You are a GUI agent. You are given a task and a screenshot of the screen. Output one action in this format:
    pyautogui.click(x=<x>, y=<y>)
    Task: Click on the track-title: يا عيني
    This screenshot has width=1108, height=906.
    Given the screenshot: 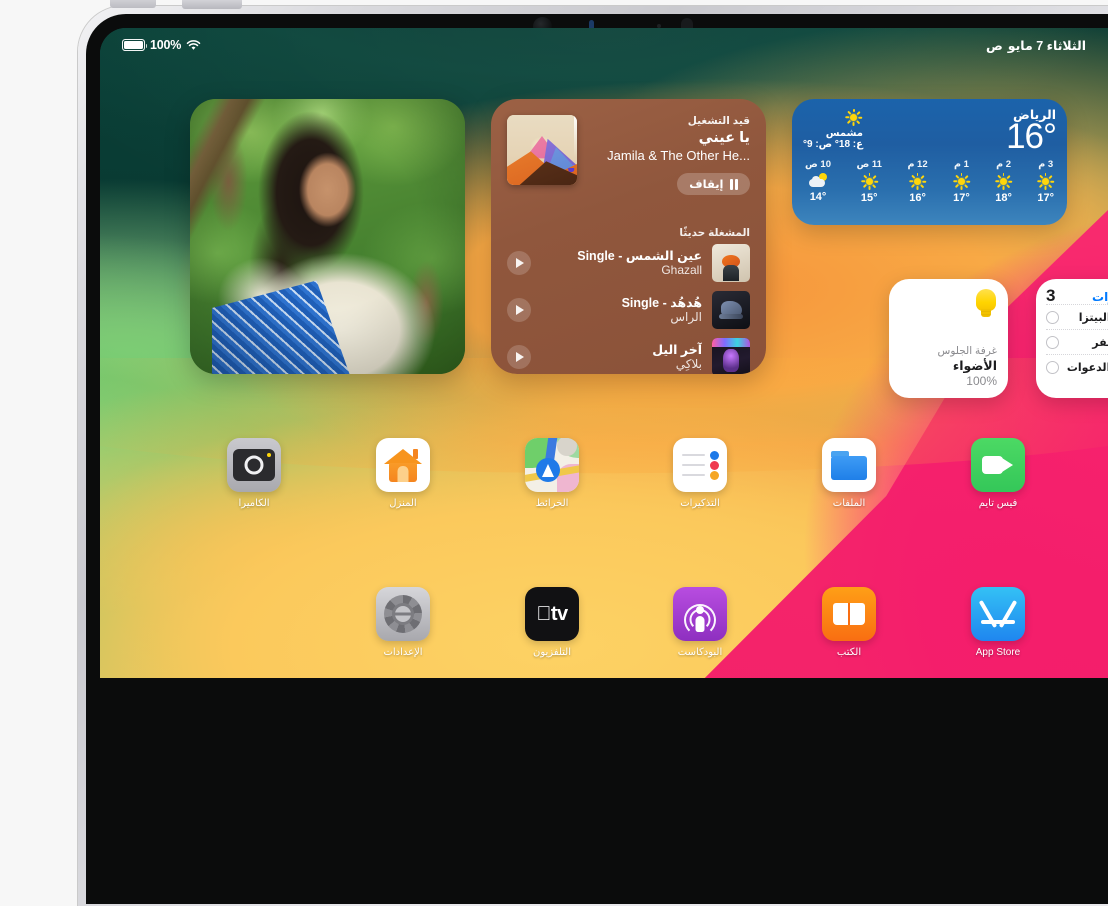 What is the action you would take?
    pyautogui.click(x=724, y=138)
    